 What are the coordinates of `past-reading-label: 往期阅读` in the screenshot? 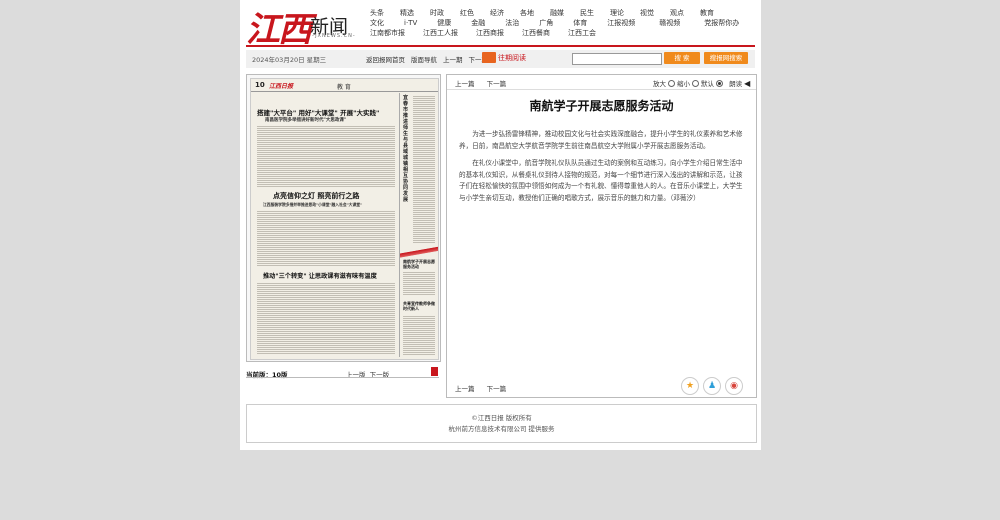 It's located at (512, 57).